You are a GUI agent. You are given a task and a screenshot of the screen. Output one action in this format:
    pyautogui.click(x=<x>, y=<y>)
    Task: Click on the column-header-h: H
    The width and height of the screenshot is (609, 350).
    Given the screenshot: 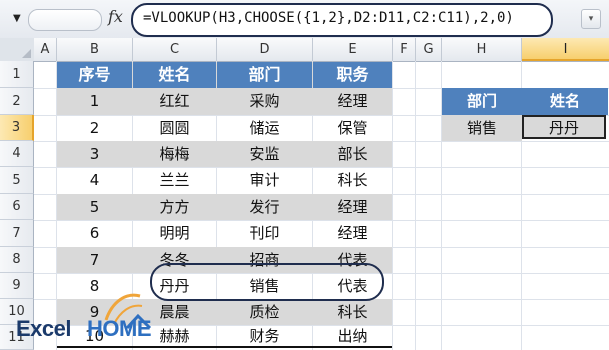 What is the action you would take?
    pyautogui.click(x=482, y=49)
    